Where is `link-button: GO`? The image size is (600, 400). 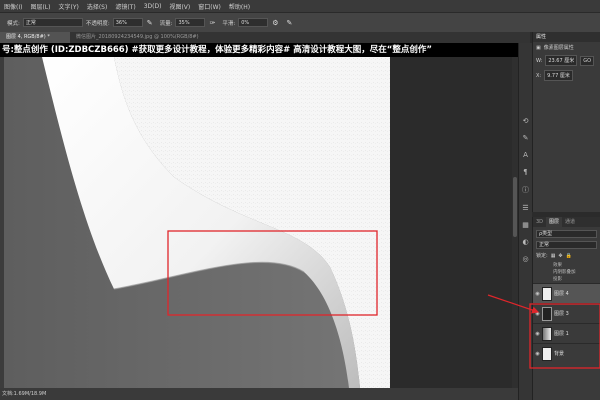
link-button: GO is located at coordinates (587, 60).